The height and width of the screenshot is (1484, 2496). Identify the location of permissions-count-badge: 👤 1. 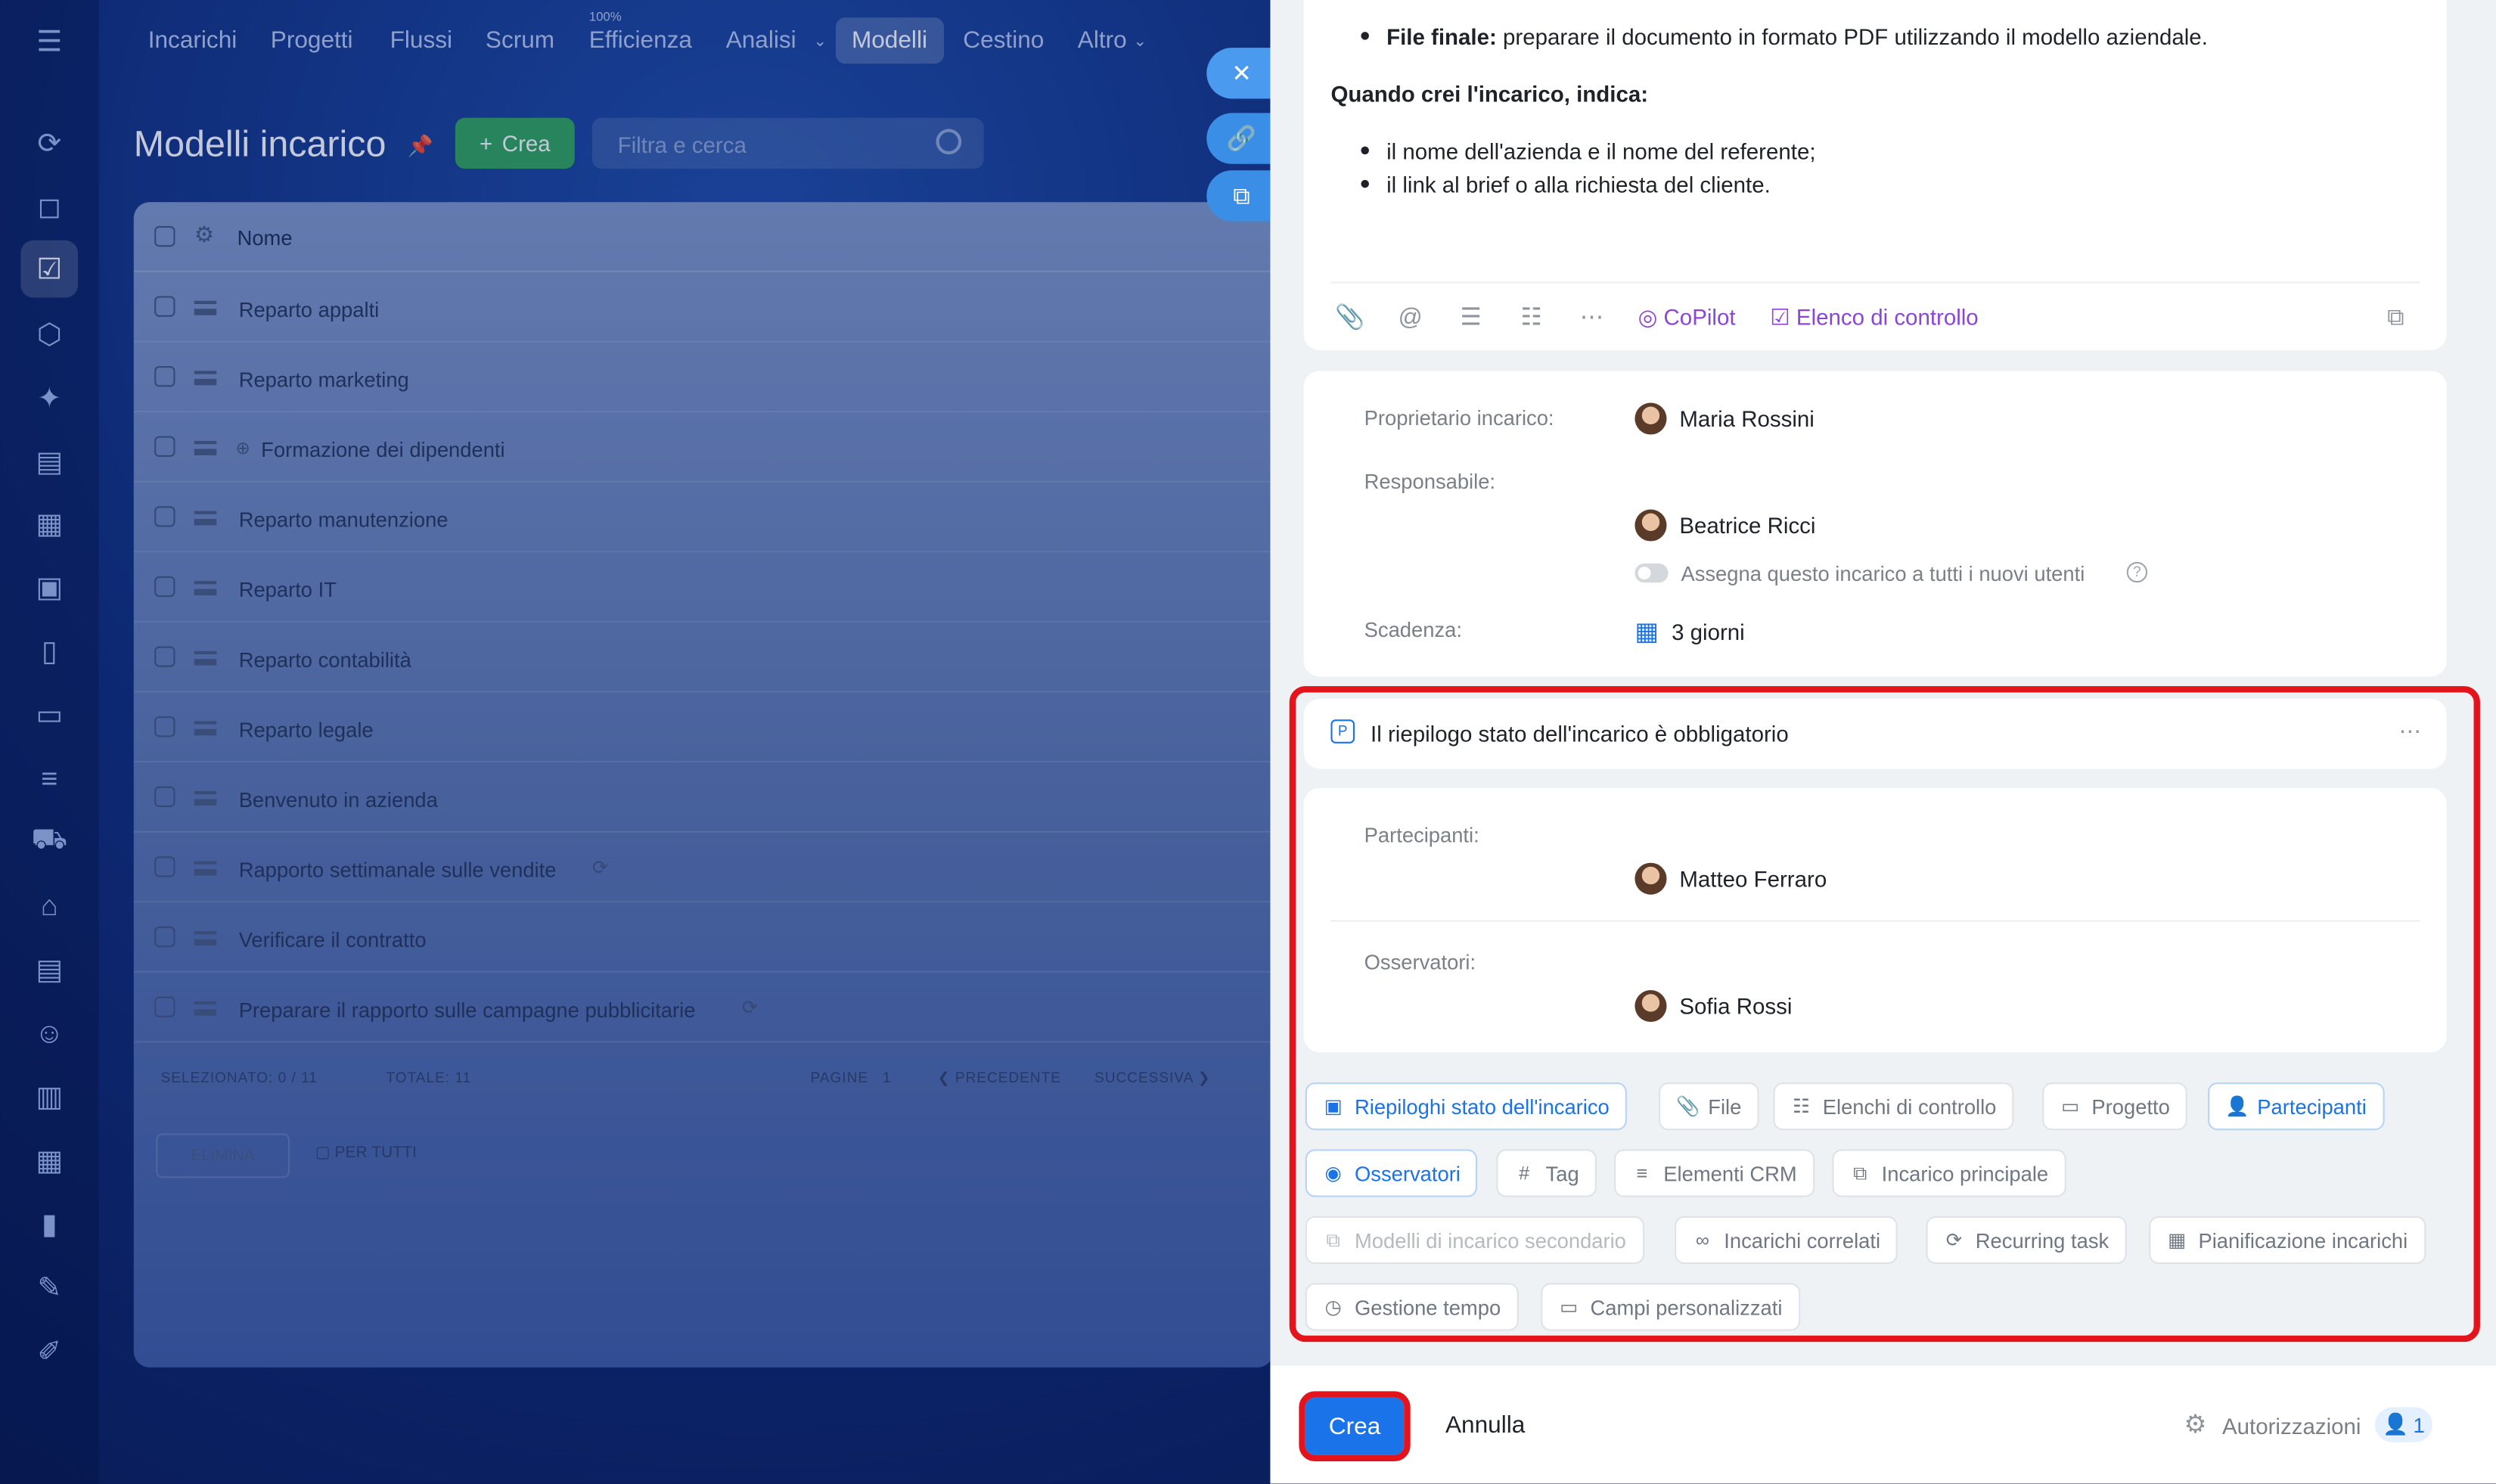
(2403, 1424).